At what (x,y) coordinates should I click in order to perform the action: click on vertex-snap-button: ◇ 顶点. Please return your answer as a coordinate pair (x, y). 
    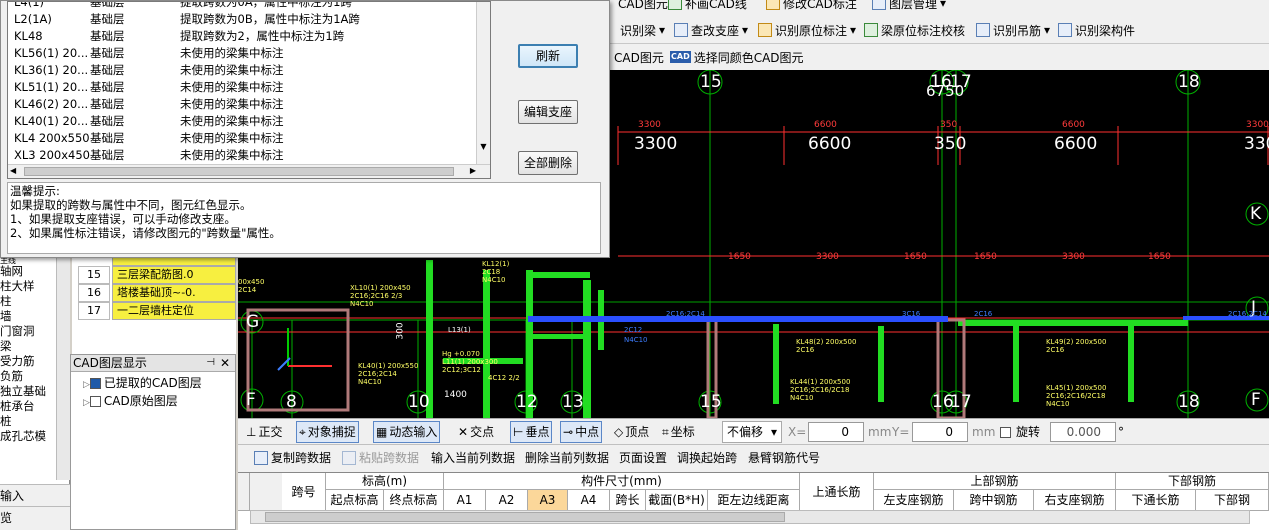
    Looking at the image, I should click on (631, 432).